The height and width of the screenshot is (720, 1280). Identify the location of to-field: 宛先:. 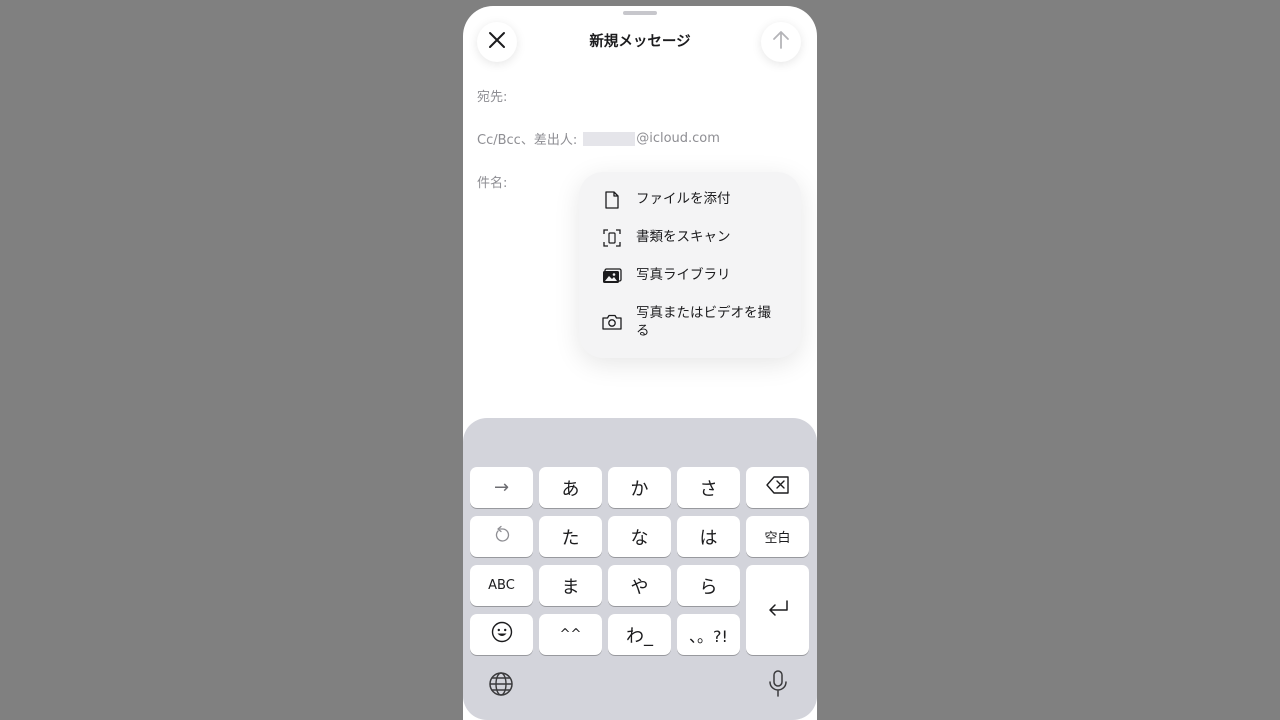
(492, 95).